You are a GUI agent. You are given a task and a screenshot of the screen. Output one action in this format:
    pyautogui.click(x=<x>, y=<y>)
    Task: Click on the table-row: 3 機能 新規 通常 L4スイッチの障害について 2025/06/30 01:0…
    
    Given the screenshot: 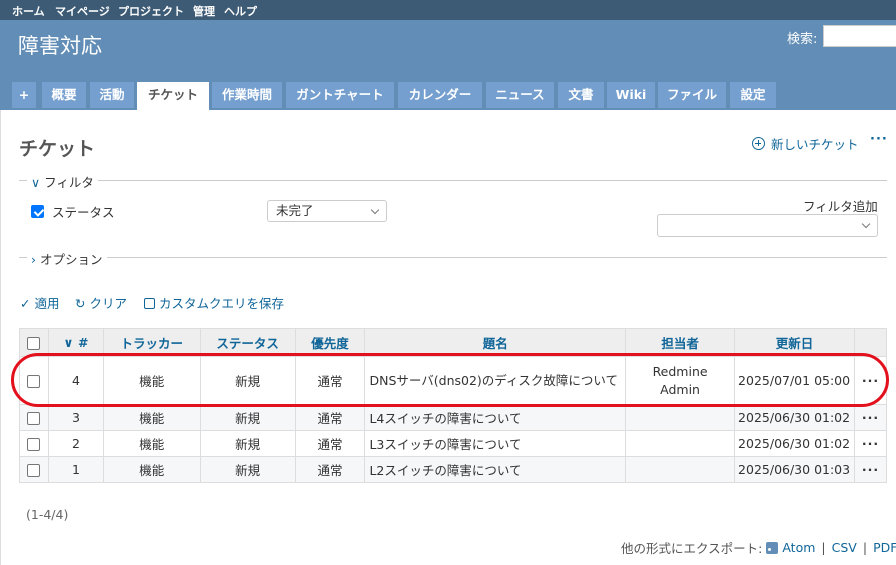 What is the action you would take?
    pyautogui.click(x=453, y=417)
    